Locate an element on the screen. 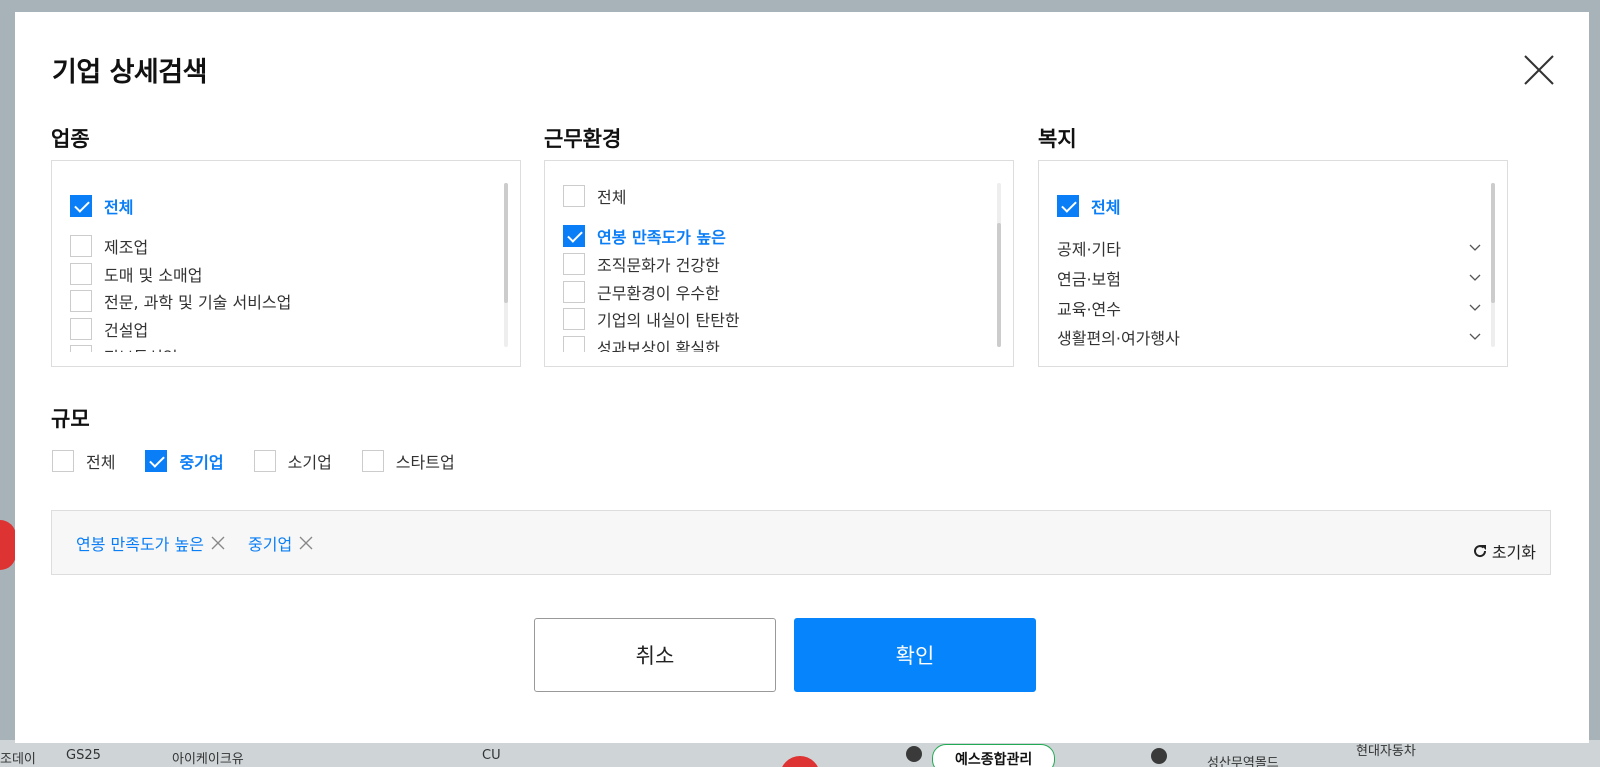 The image size is (1600, 767). option-label: 제조업 is located at coordinates (126, 247).